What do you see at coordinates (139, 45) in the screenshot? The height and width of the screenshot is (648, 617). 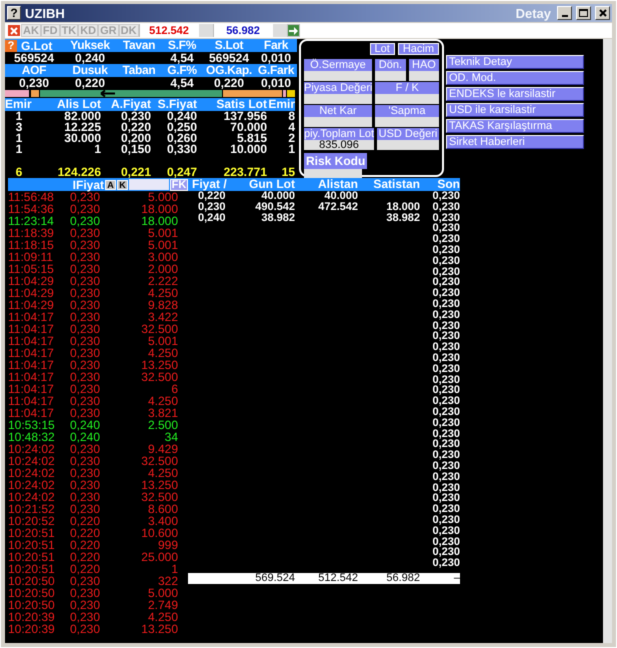 I see `column-header: Tavan` at bounding box center [139, 45].